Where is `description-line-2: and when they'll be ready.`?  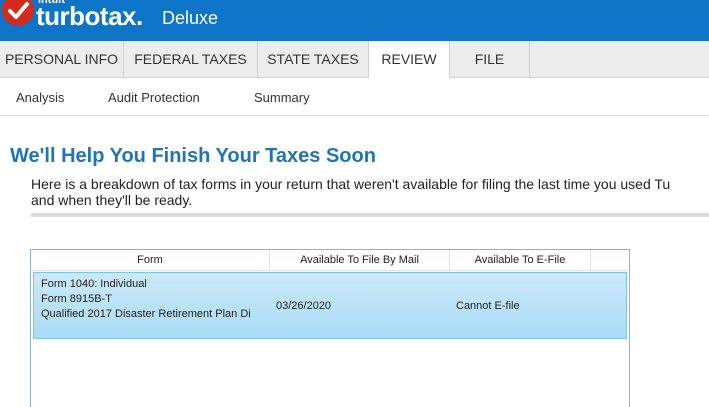
description-line-2: and when they'll be ready. is located at coordinates (112, 200).